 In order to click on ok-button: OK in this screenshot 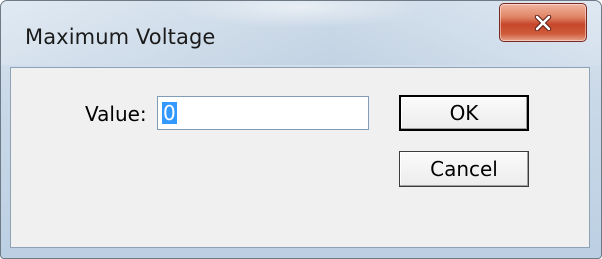, I will do `click(464, 113)`.